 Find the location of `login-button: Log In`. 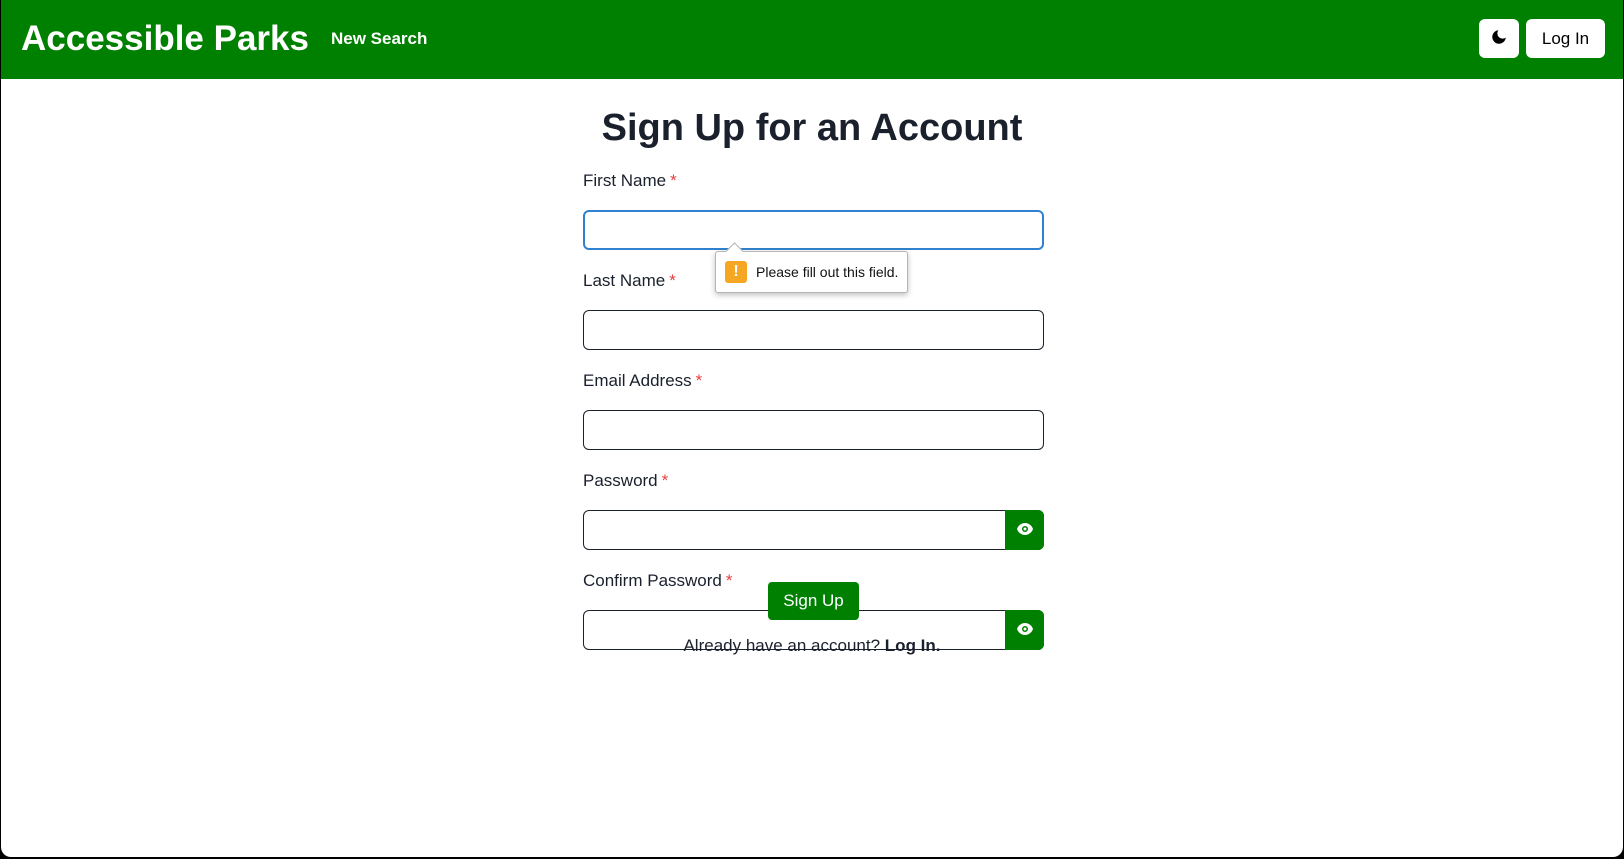

login-button: Log In is located at coordinates (1565, 38).